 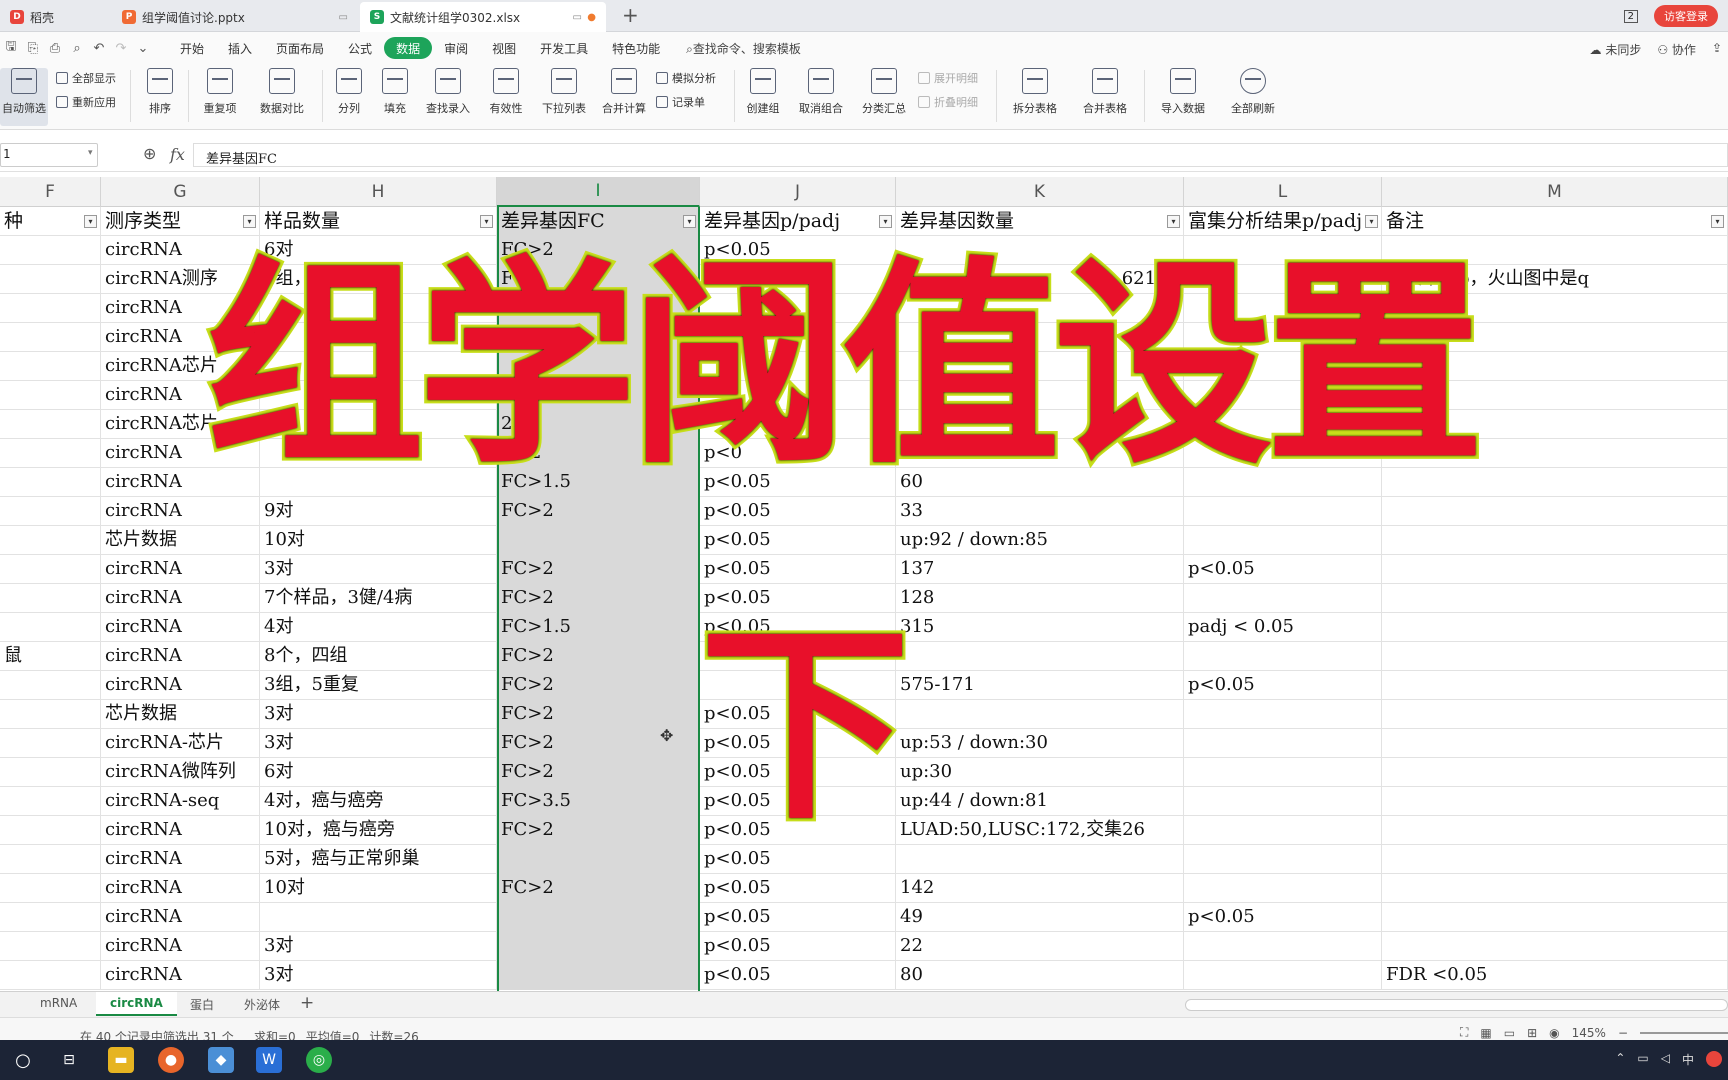 What do you see at coordinates (50, 192) in the screenshot?
I see `column-header-f: F` at bounding box center [50, 192].